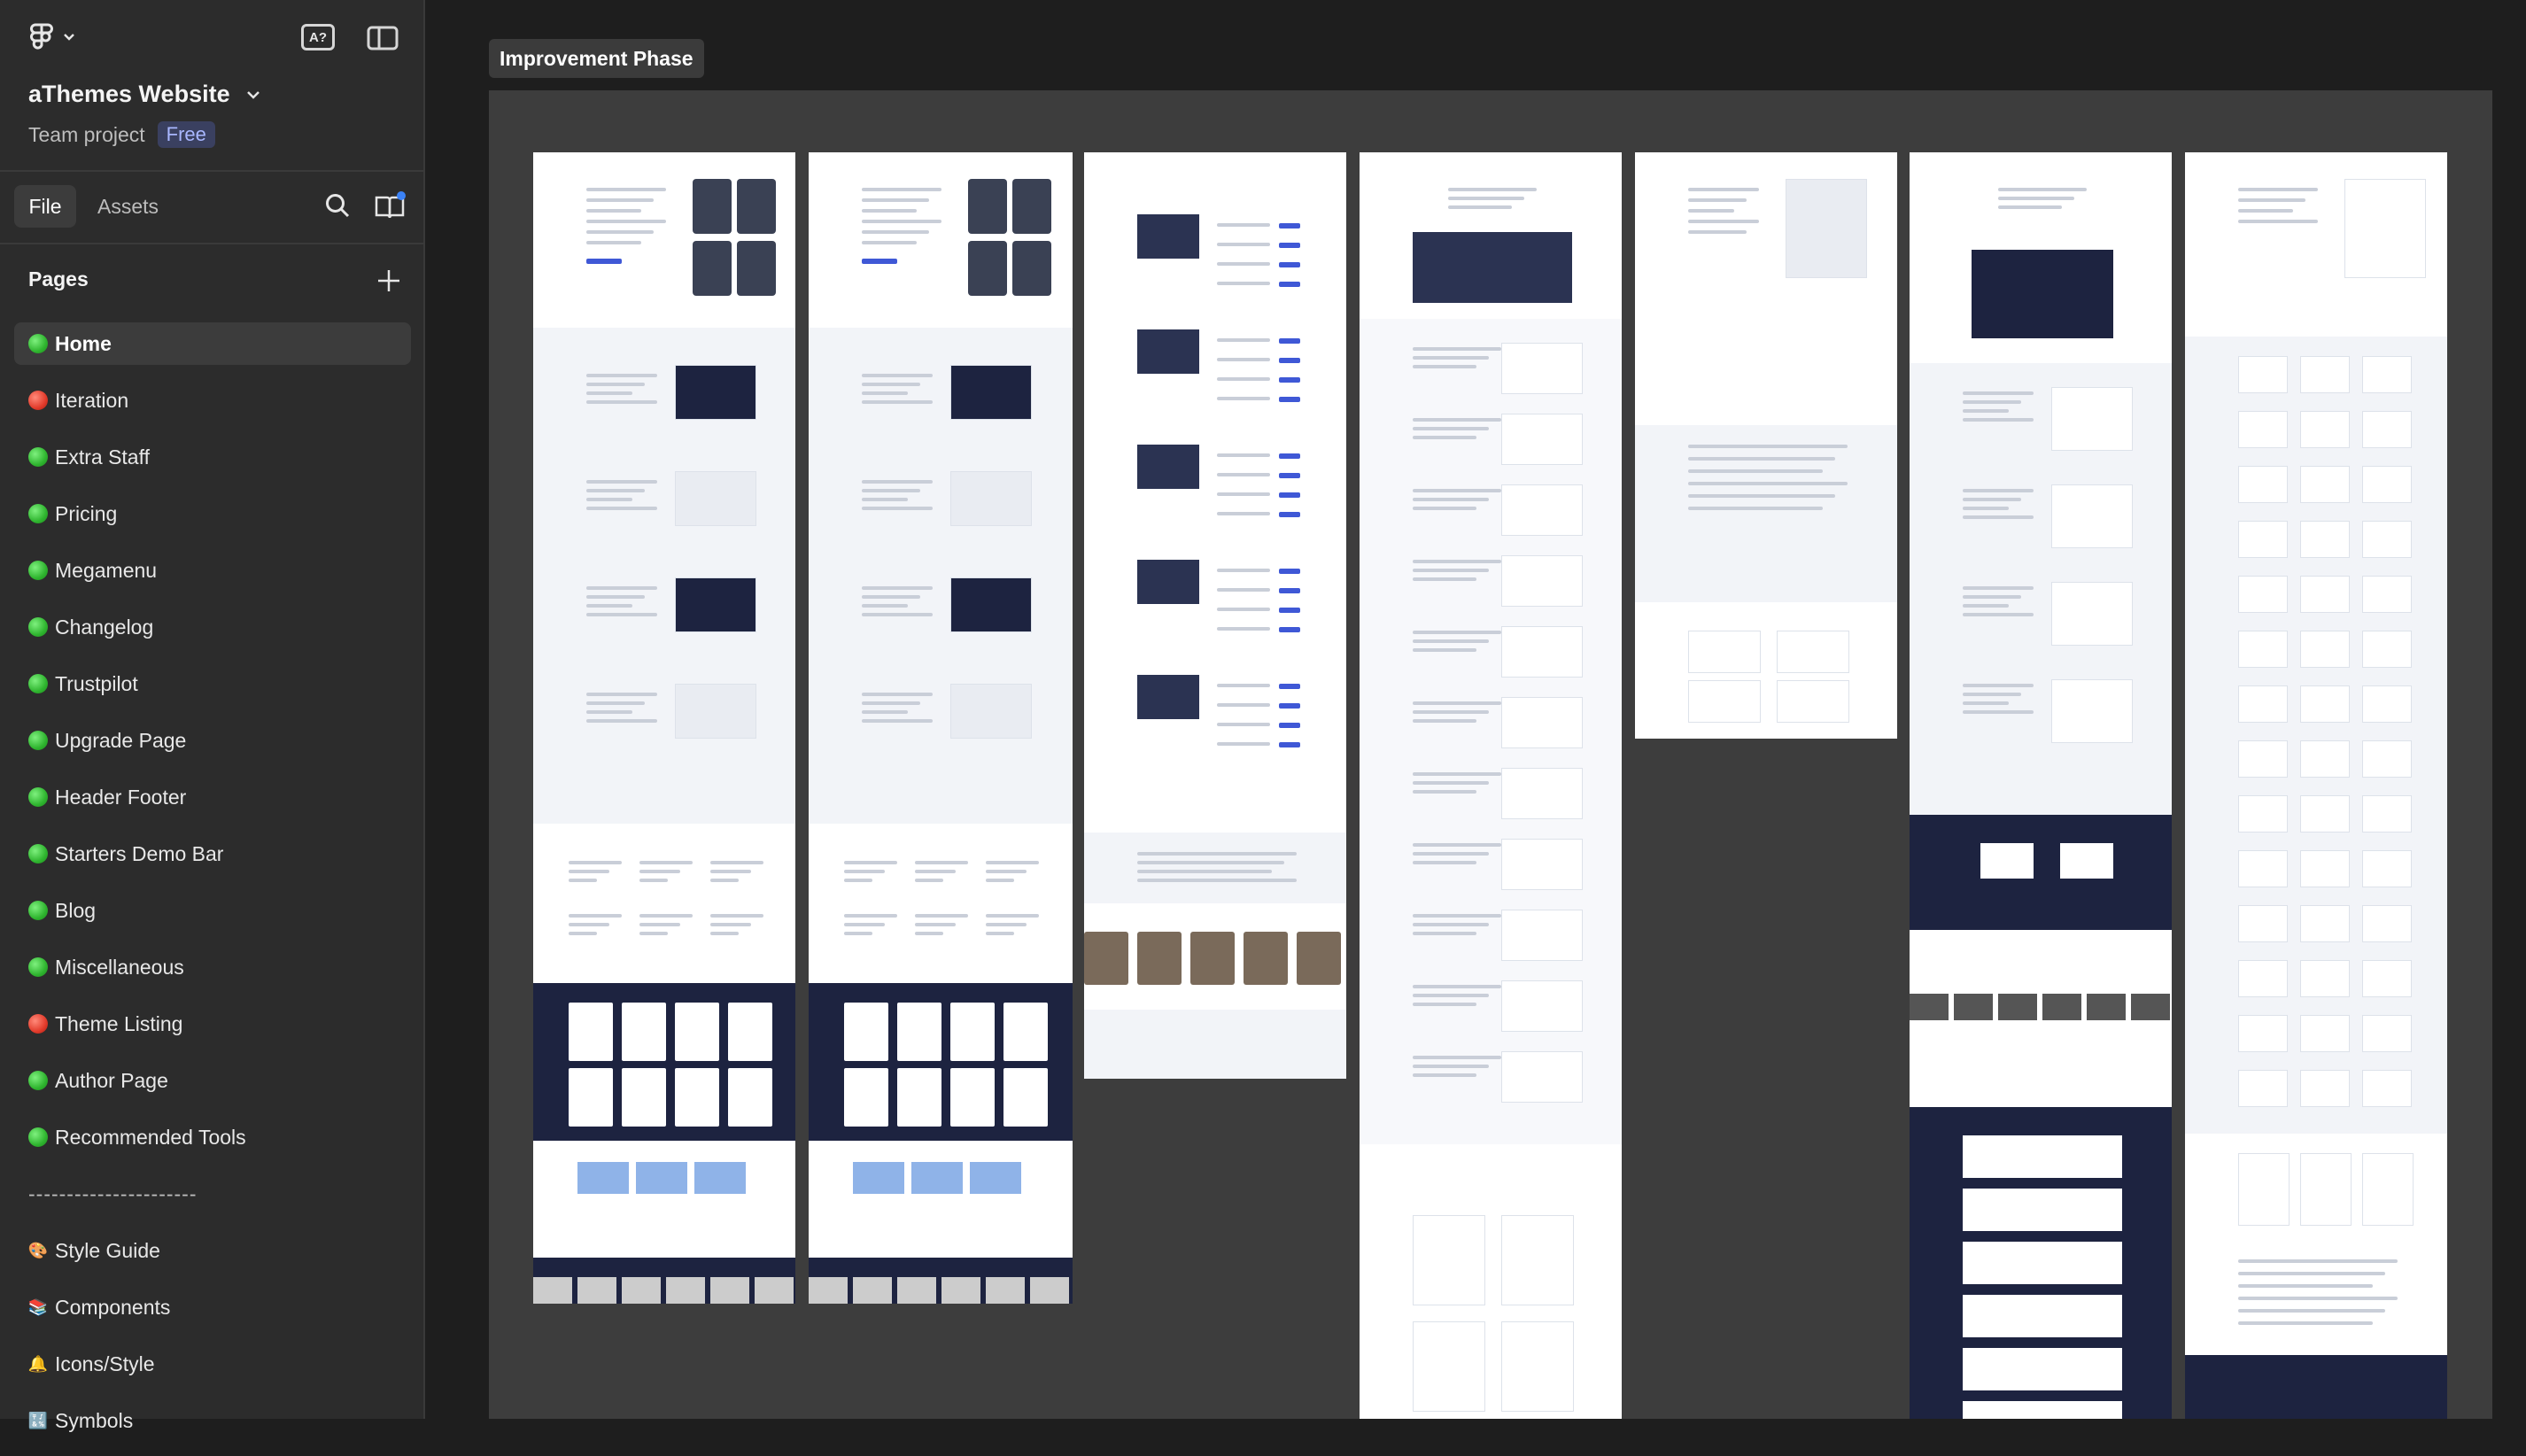  What do you see at coordinates (212, 740) in the screenshot?
I see `page-item-upgrade-page: Upgrade Page` at bounding box center [212, 740].